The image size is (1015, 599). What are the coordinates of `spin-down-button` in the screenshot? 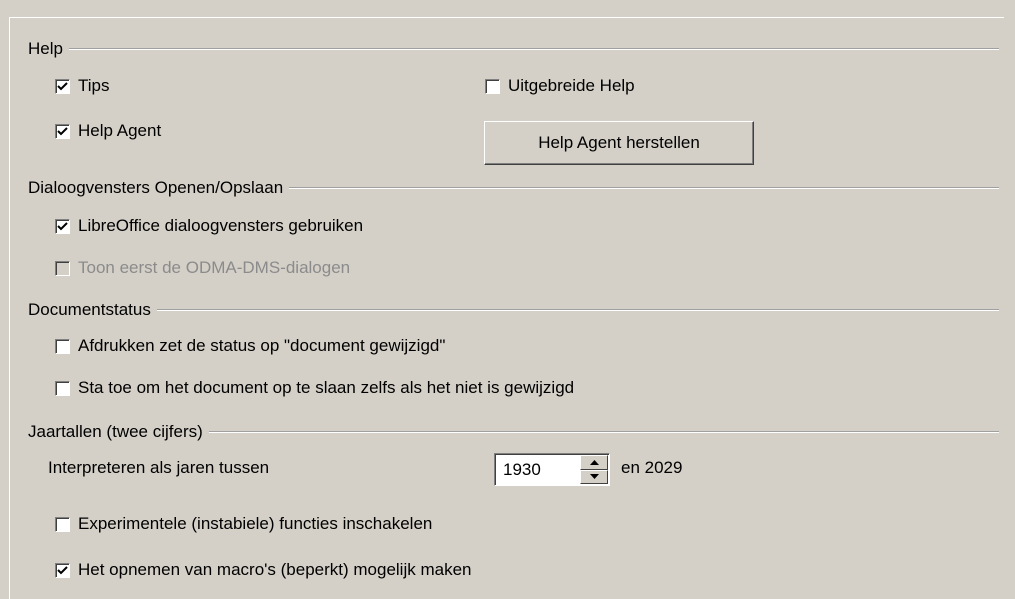 It's located at (594, 476).